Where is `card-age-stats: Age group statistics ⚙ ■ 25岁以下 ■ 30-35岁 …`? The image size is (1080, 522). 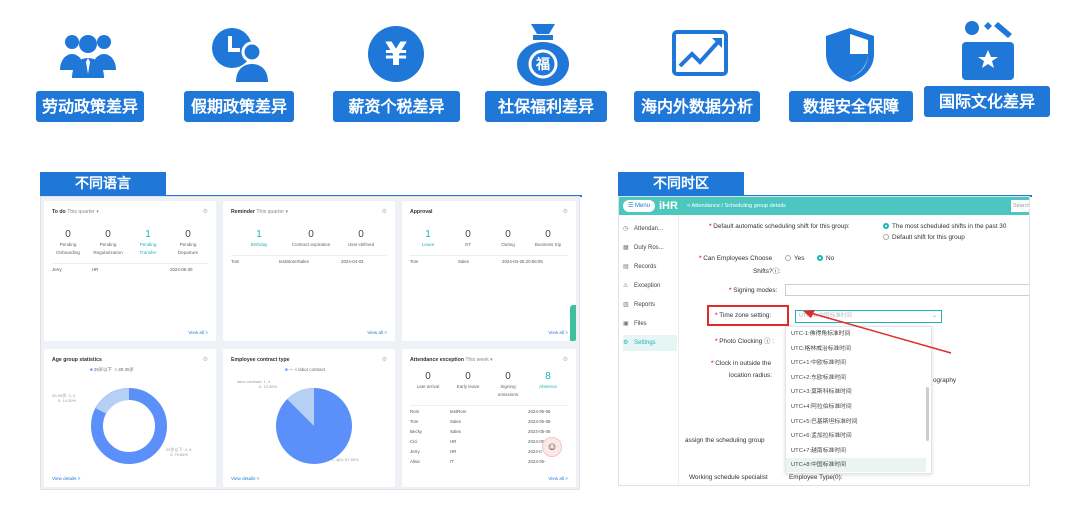
card-age-stats: Age group statistics ⚙ ■ 25岁以下 ■ 30-35岁 … is located at coordinates (130, 418).